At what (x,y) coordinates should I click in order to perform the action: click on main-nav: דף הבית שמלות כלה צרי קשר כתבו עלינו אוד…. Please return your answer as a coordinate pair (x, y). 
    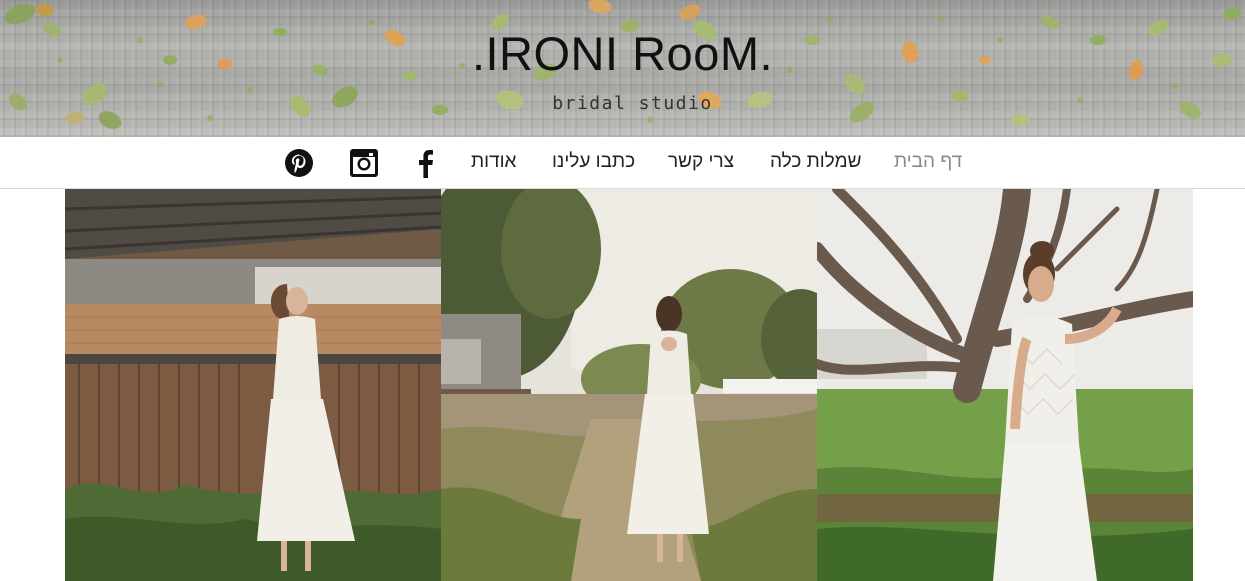
    Looking at the image, I should click on (622, 163).